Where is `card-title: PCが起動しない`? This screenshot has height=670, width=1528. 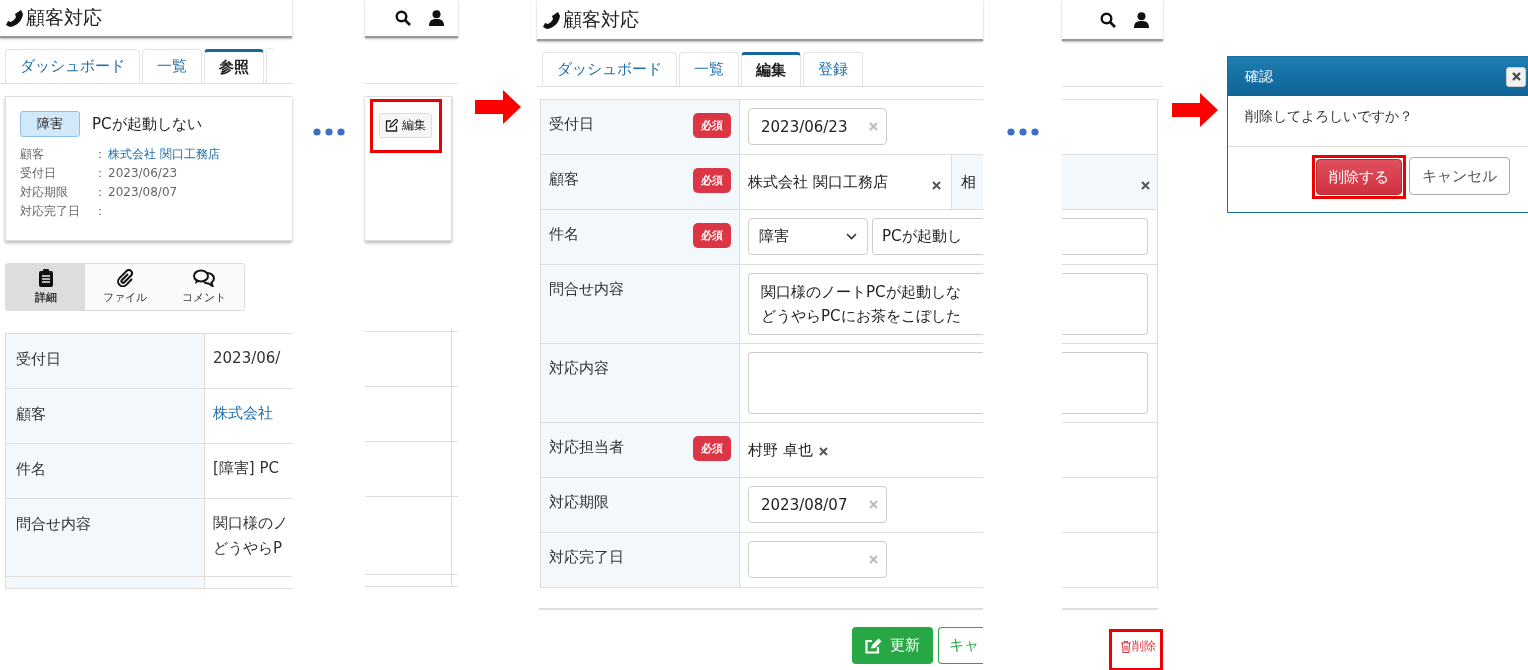
card-title: PCが起動しない is located at coordinates (147, 124).